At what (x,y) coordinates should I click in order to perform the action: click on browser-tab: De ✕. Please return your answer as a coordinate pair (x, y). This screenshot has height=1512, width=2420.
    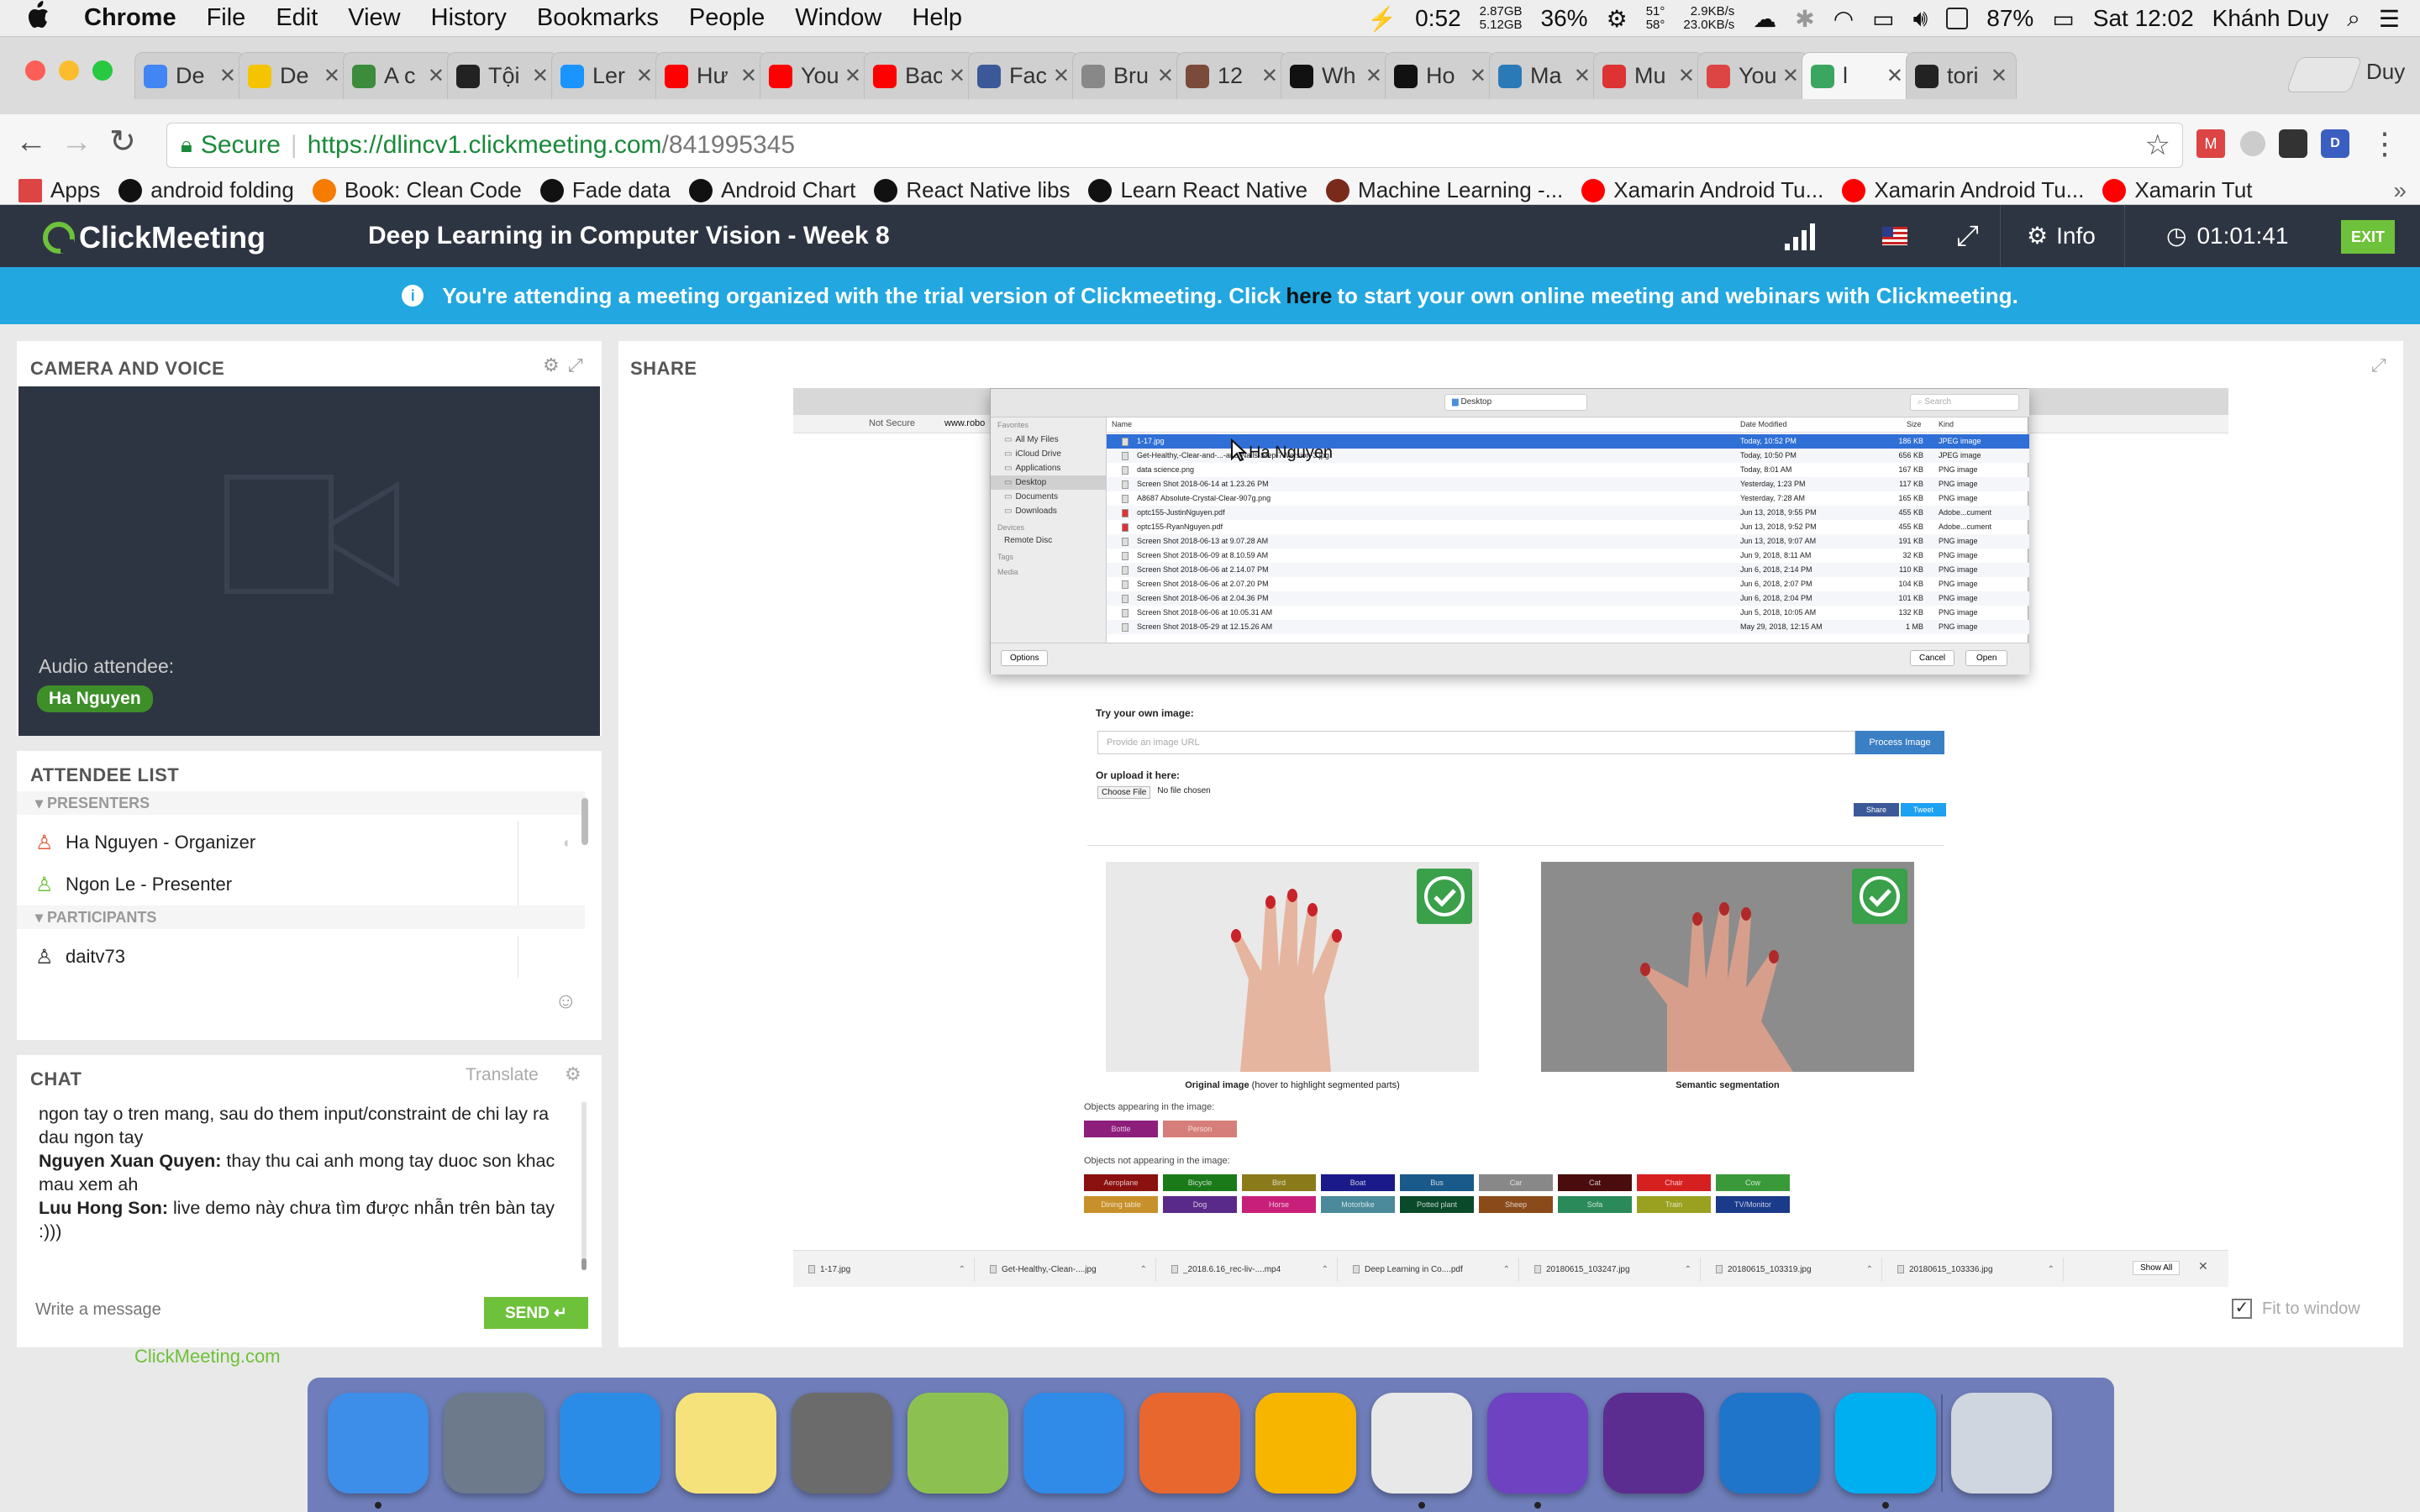
    Looking at the image, I should click on (294, 75).